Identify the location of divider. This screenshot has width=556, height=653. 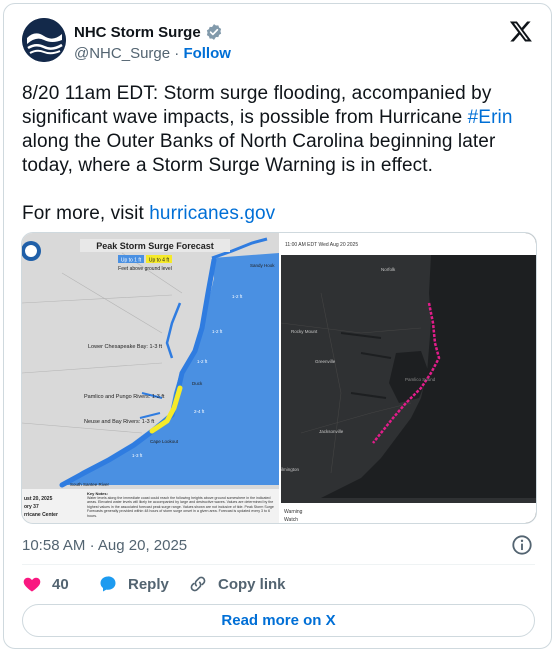
(278, 564).